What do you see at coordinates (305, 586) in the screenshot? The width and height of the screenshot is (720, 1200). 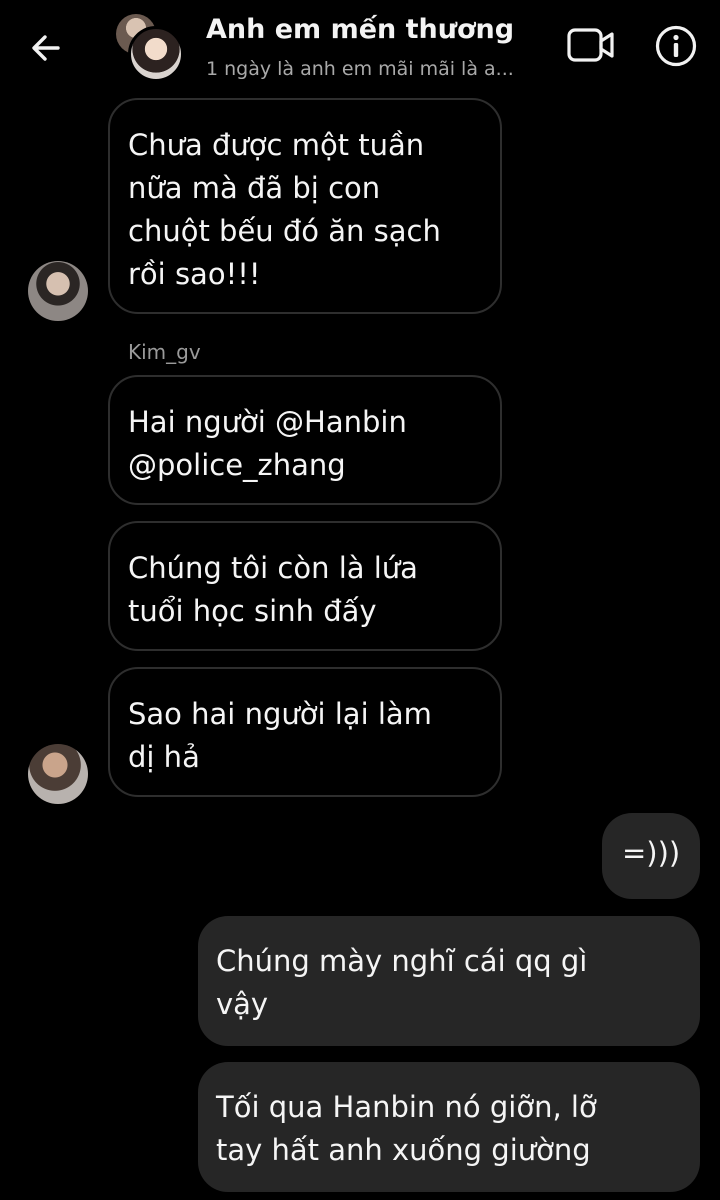 I see `message-bubble: Chúng tôi còn là lứa tuổi học sinh đấy` at bounding box center [305, 586].